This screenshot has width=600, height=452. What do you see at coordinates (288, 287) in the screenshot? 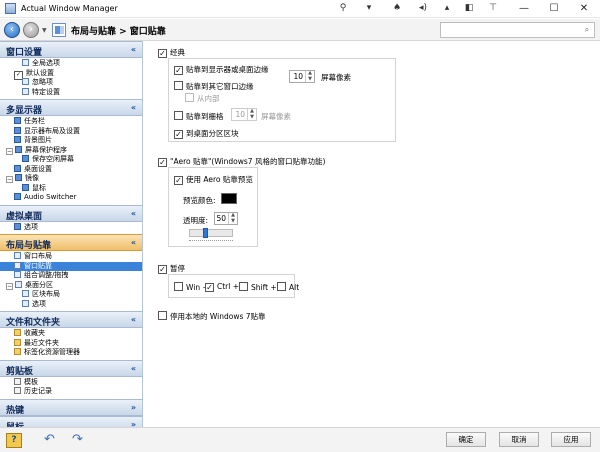
I see `pause-key-option: Alt` at bounding box center [288, 287].